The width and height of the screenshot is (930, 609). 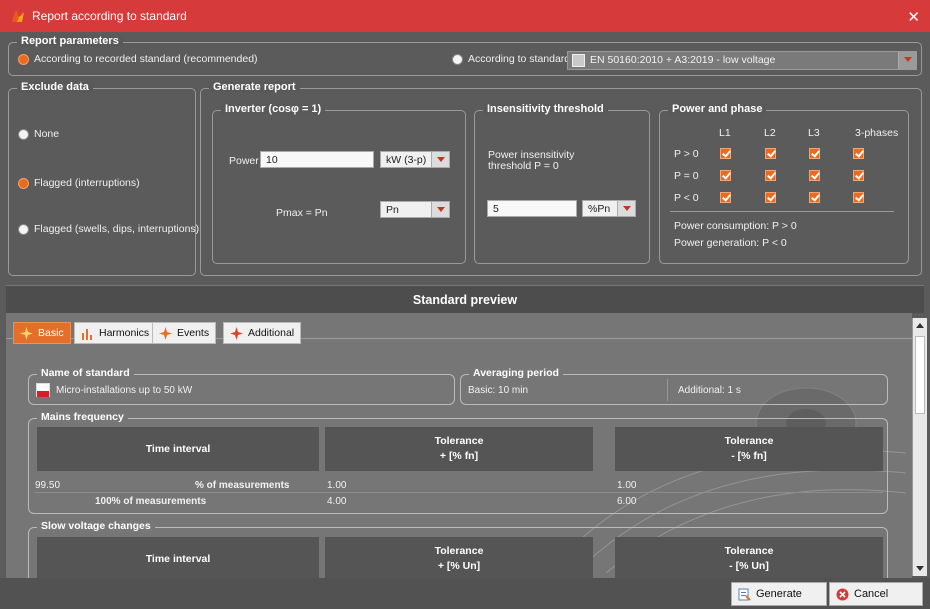 I want to click on checkbox-p-zero-3ph, so click(x=858, y=175).